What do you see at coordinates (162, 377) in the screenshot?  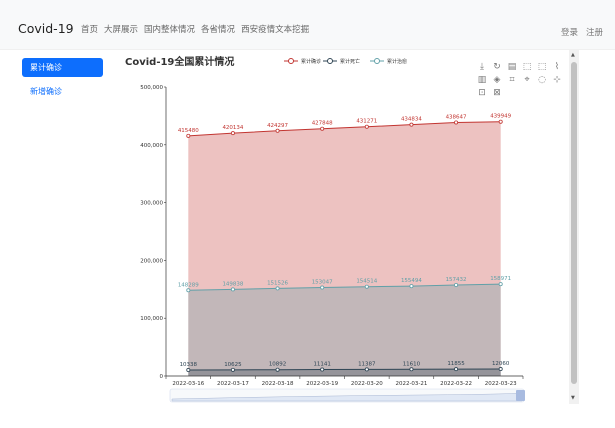 I see `y-tick-label: 0` at bounding box center [162, 377].